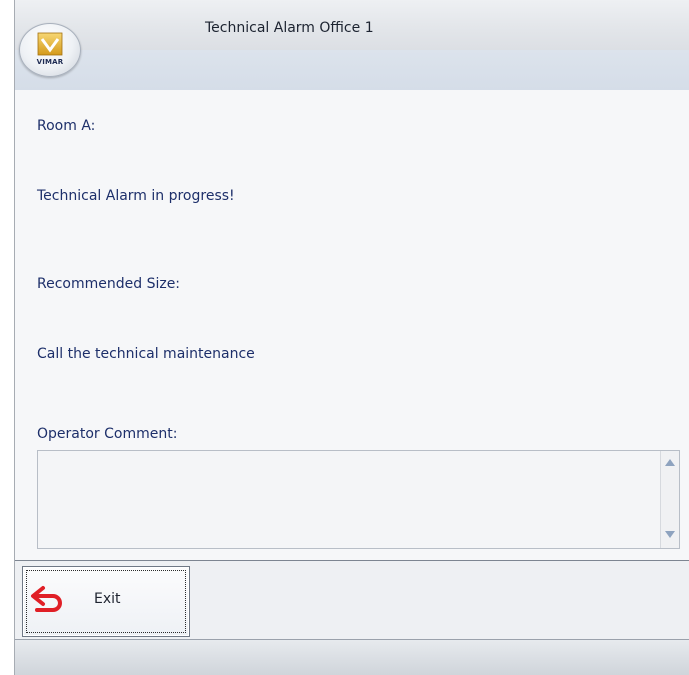  Describe the element at coordinates (289, 28) in the screenshot. I see `window-title: Technical Alarm Office 1` at that location.